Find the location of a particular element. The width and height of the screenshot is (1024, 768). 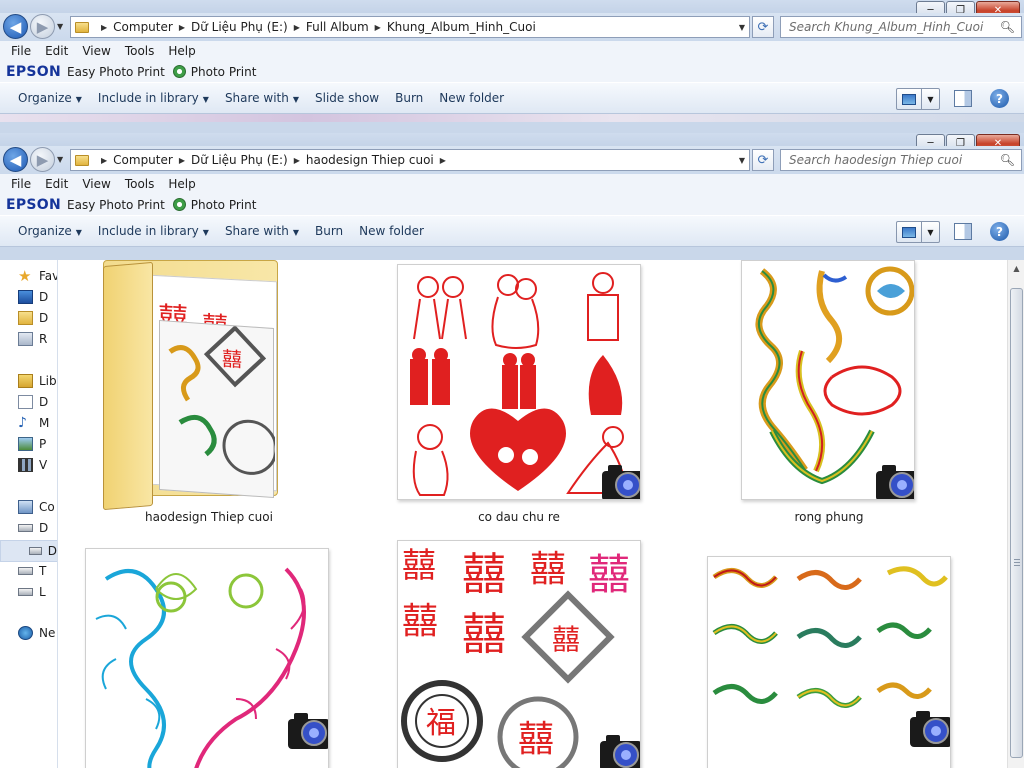

nav-recent-places: R is located at coordinates (32, 339).